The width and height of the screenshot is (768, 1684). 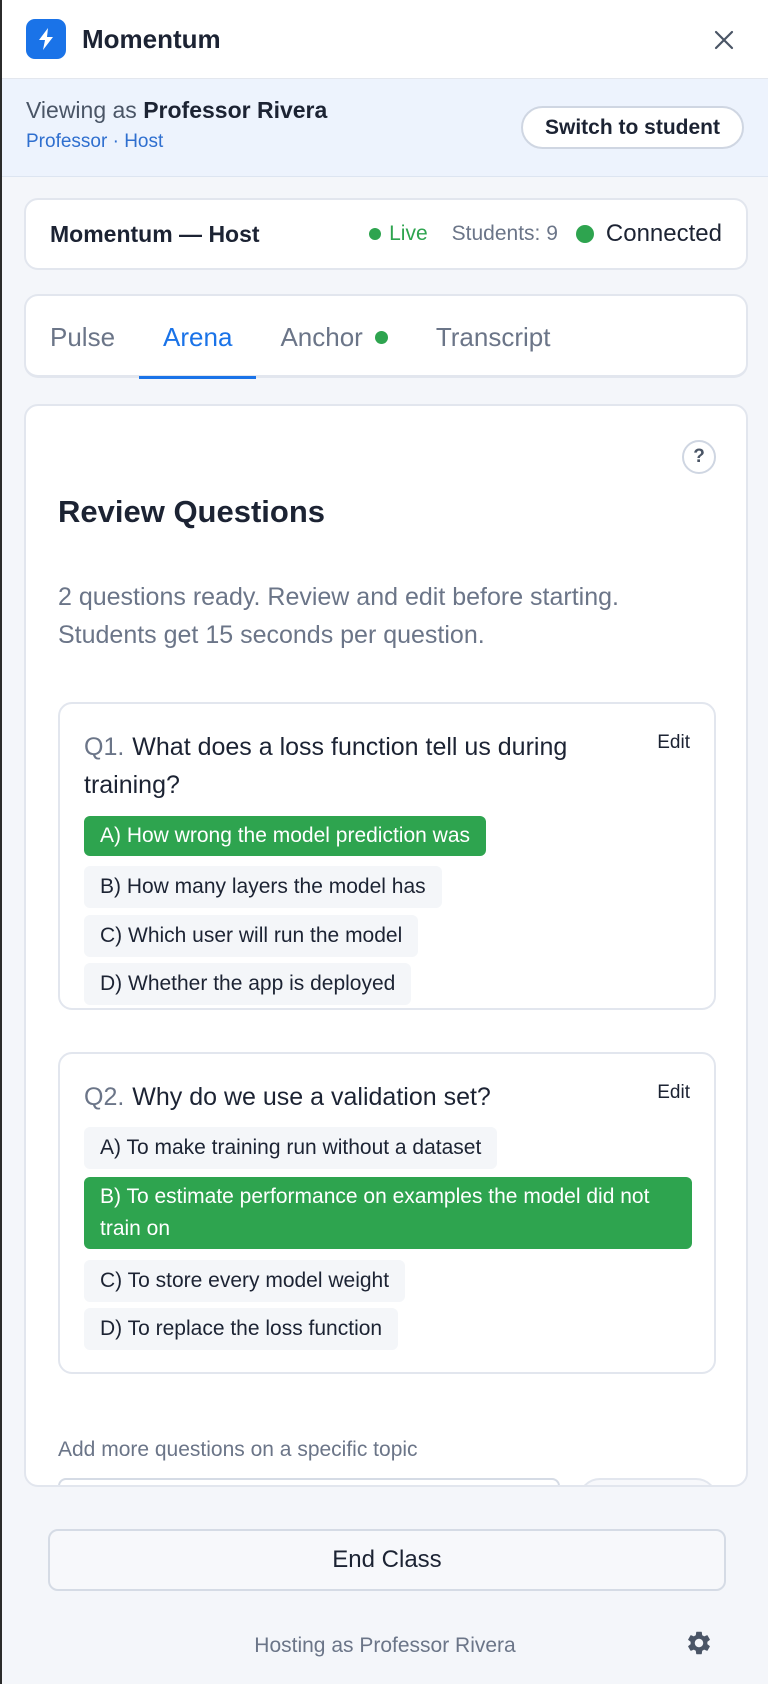 What do you see at coordinates (285, 836) in the screenshot?
I see `option-correct: A) How wrong the model prediction was` at bounding box center [285, 836].